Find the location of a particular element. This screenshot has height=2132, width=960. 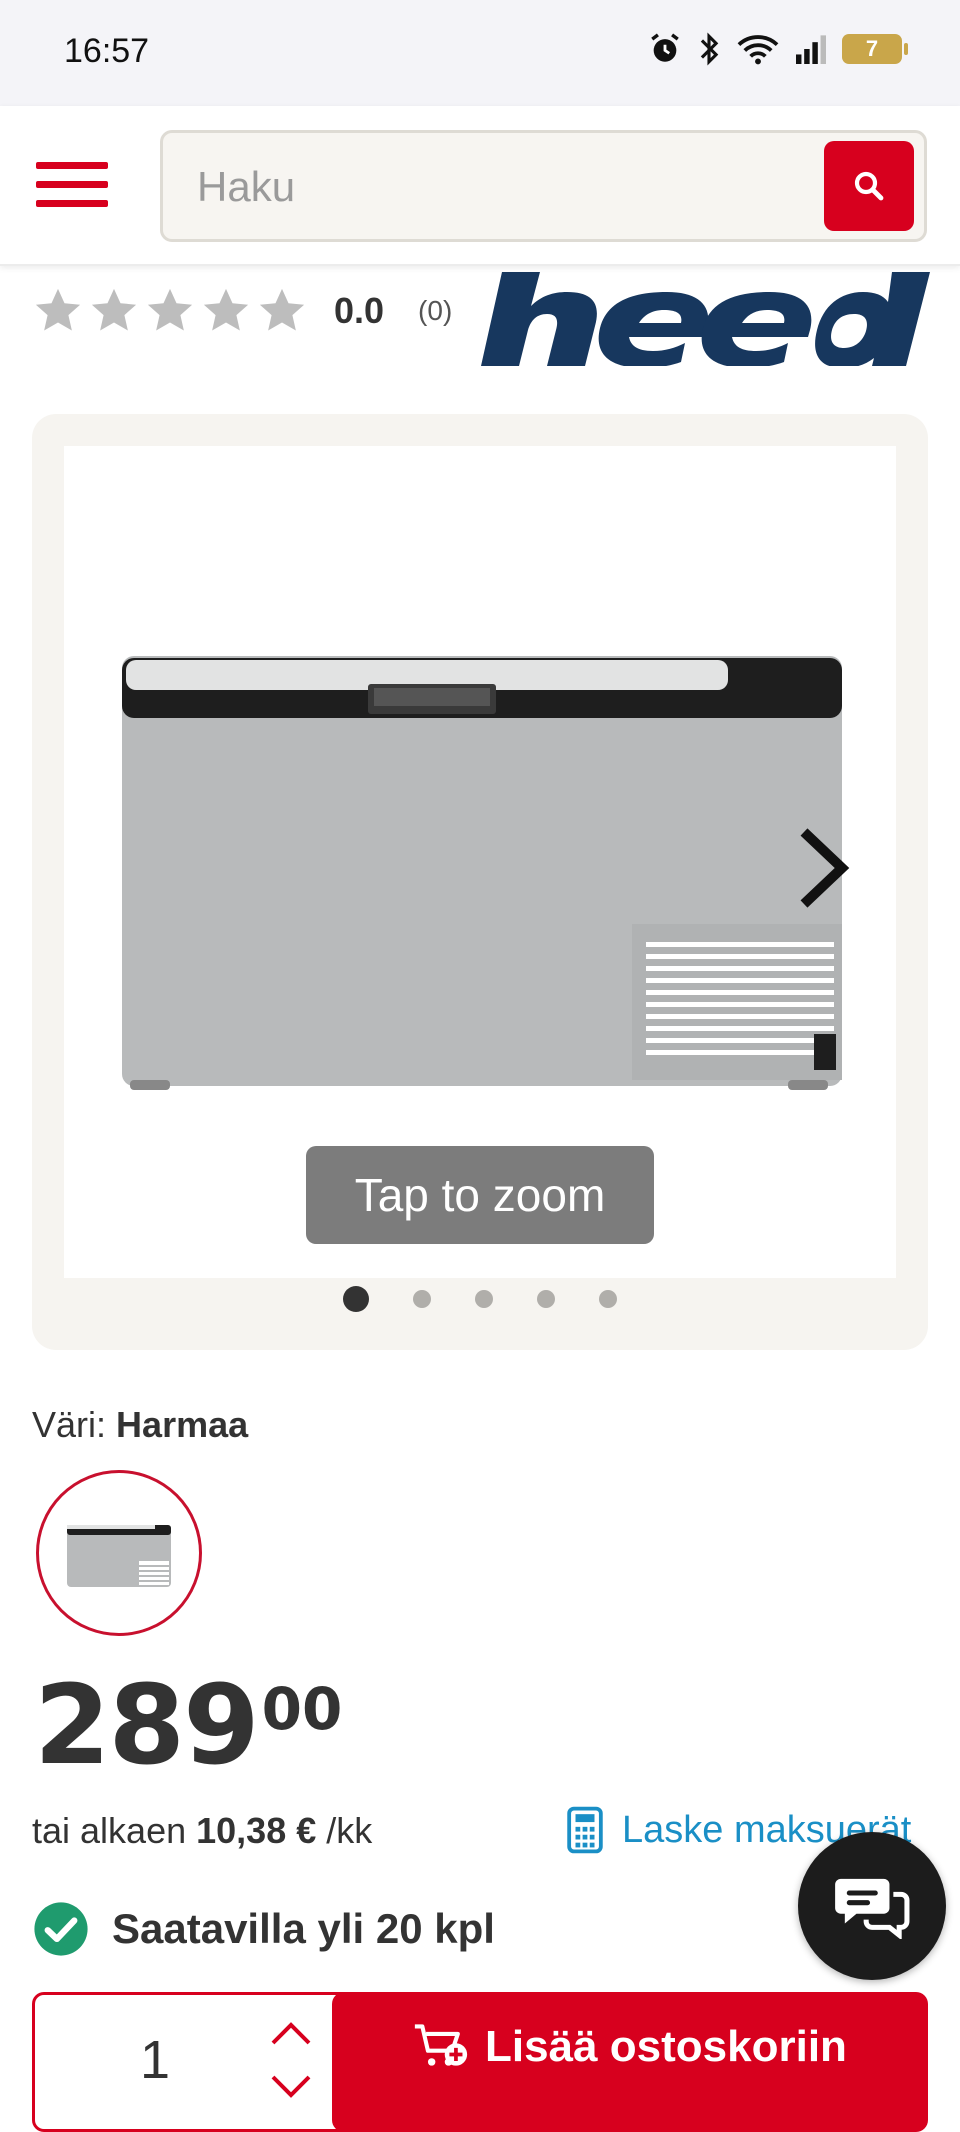

color-label: Väri: Harmaa is located at coordinates (140, 1425).